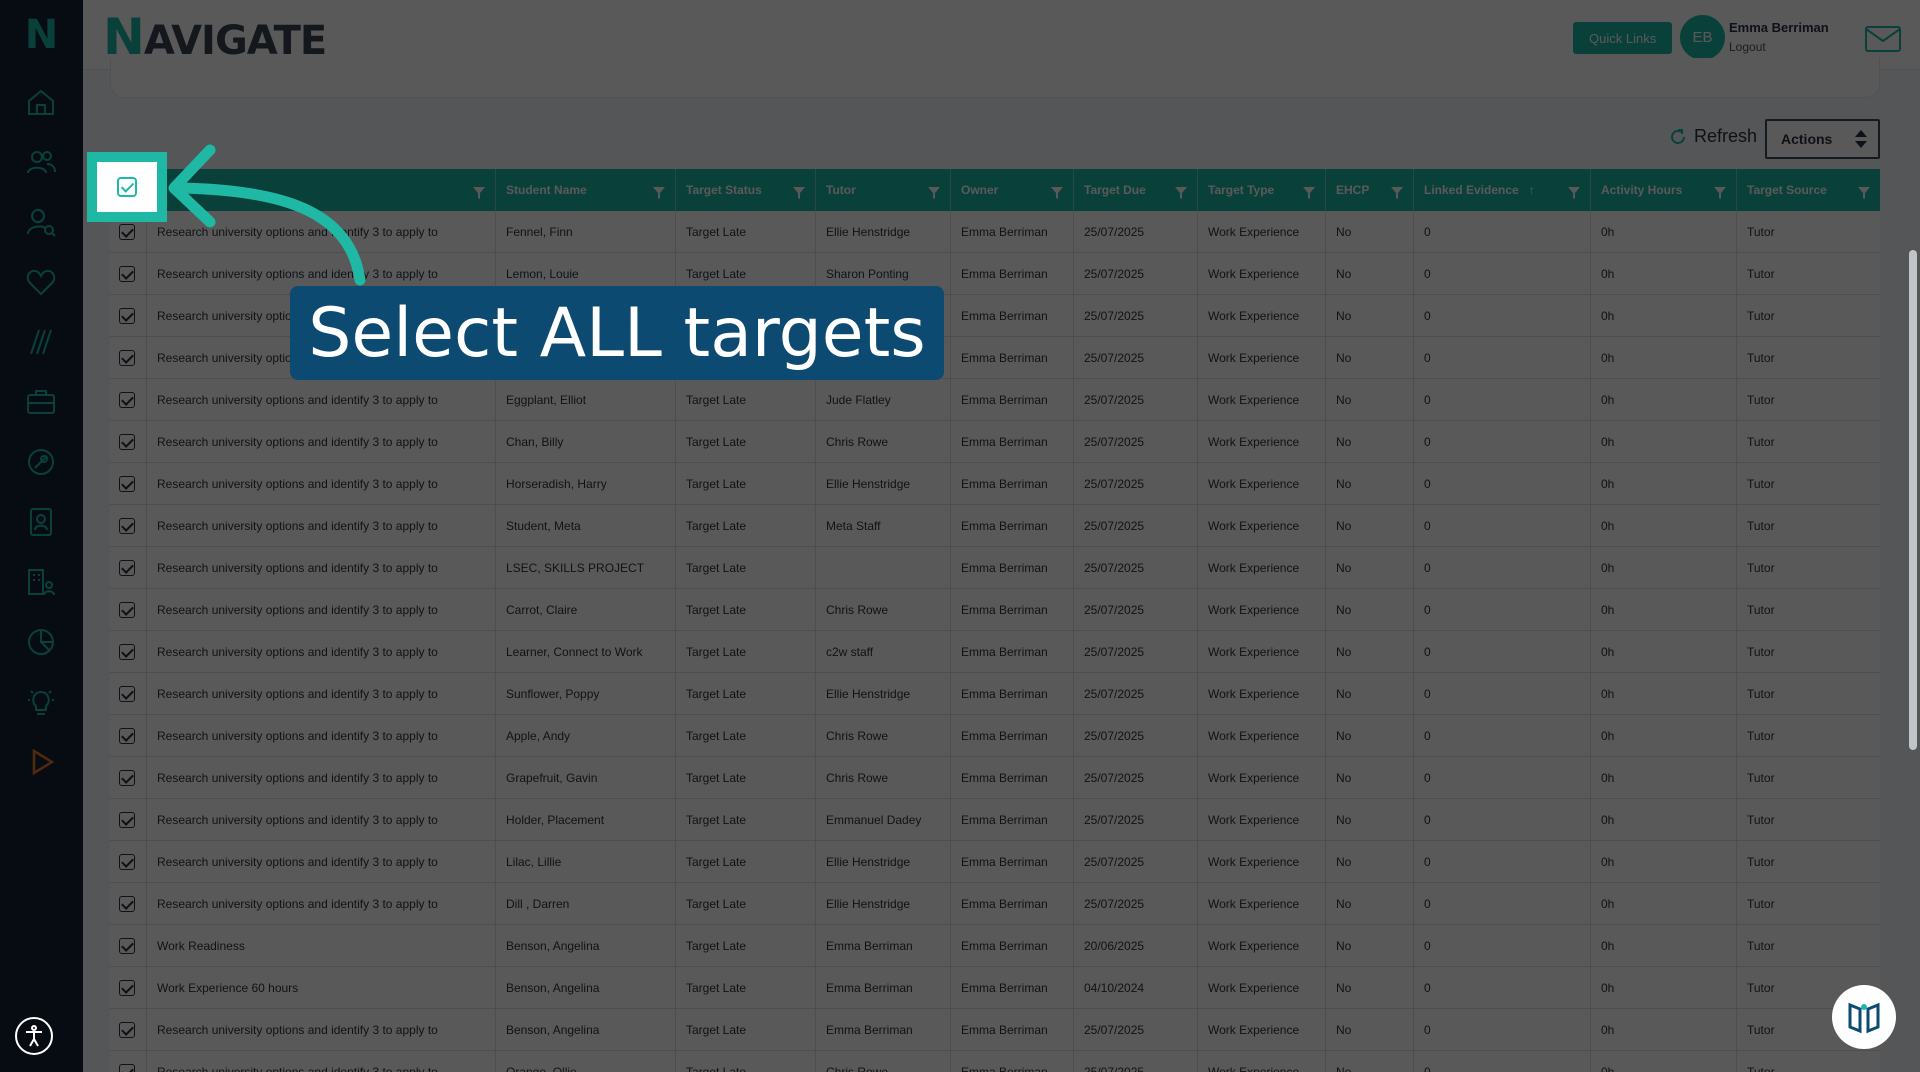  I want to click on quick-links-button: Quick Links, so click(1623, 38).